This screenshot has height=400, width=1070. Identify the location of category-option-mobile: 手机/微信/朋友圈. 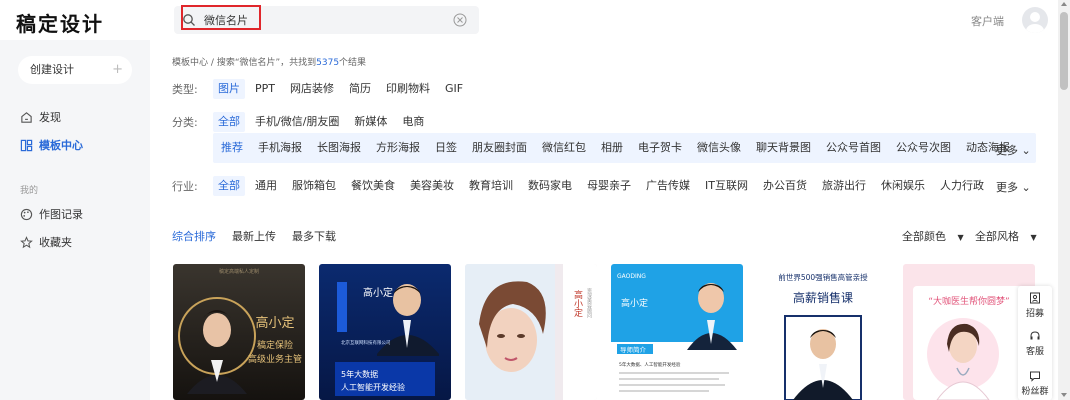
(297, 122).